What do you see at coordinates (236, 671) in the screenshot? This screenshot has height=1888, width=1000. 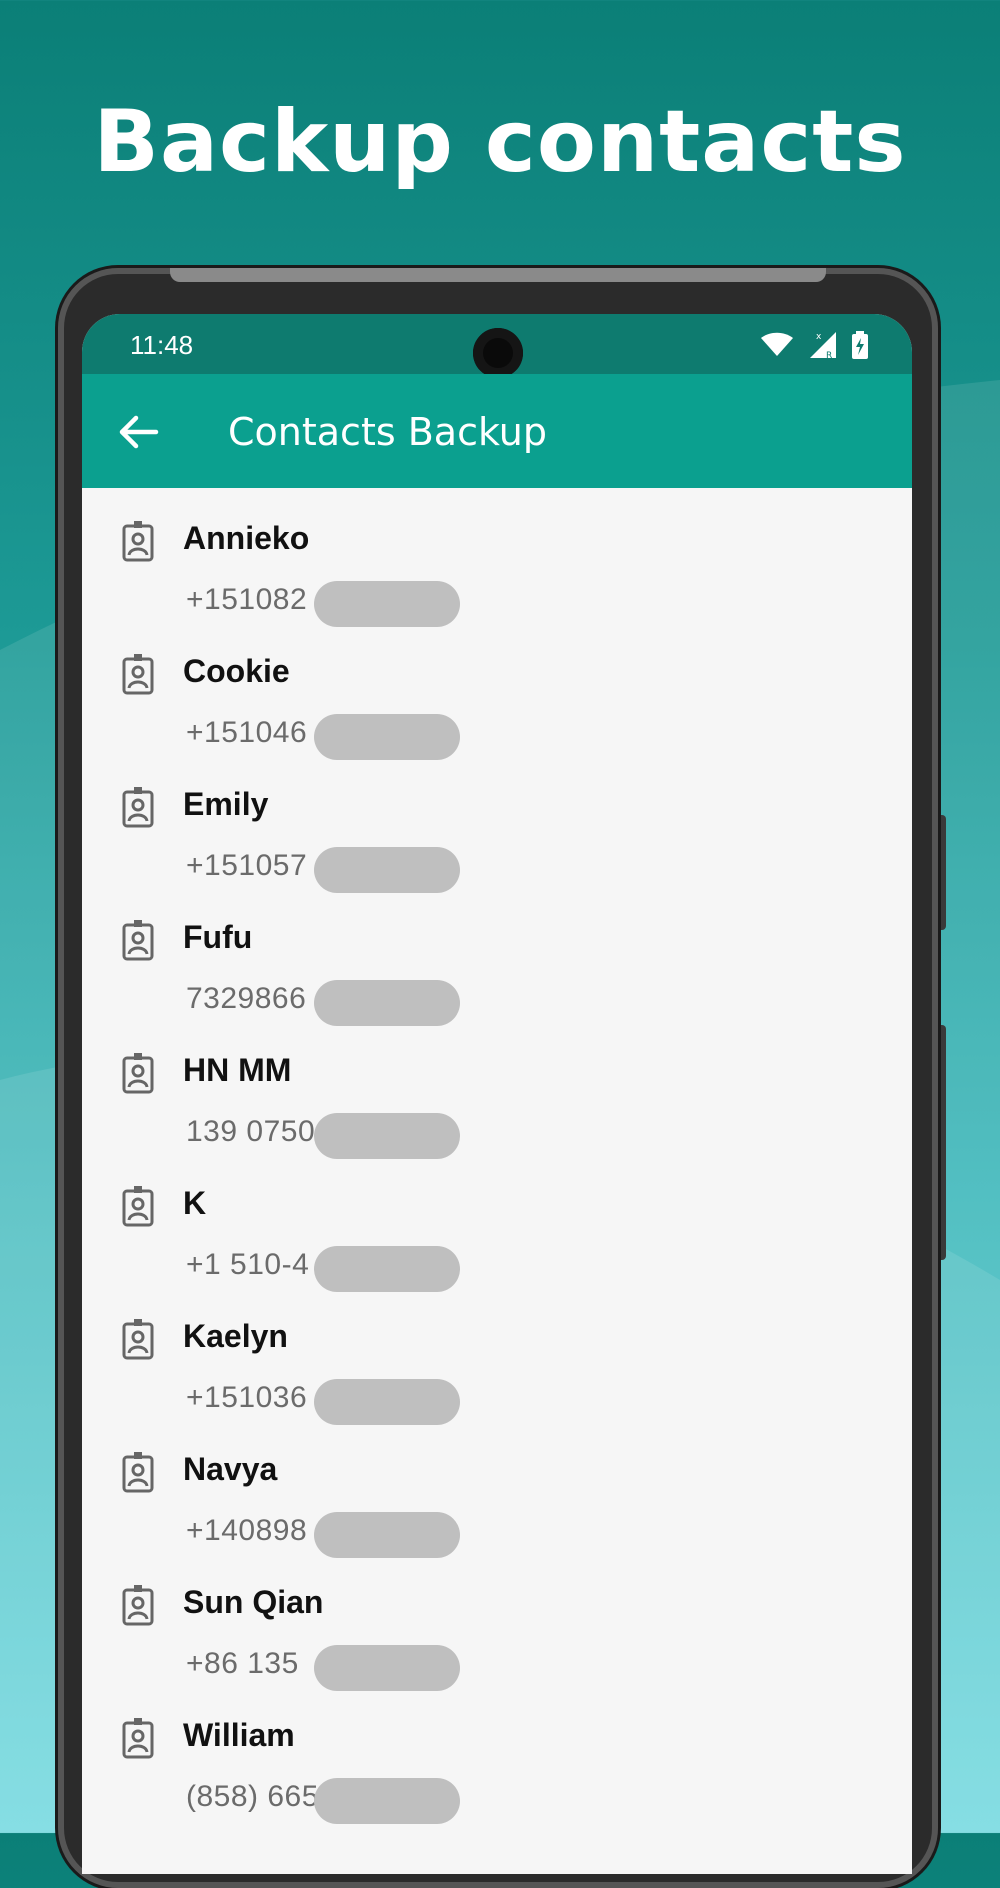 I see `contact-name: Cookie` at bounding box center [236, 671].